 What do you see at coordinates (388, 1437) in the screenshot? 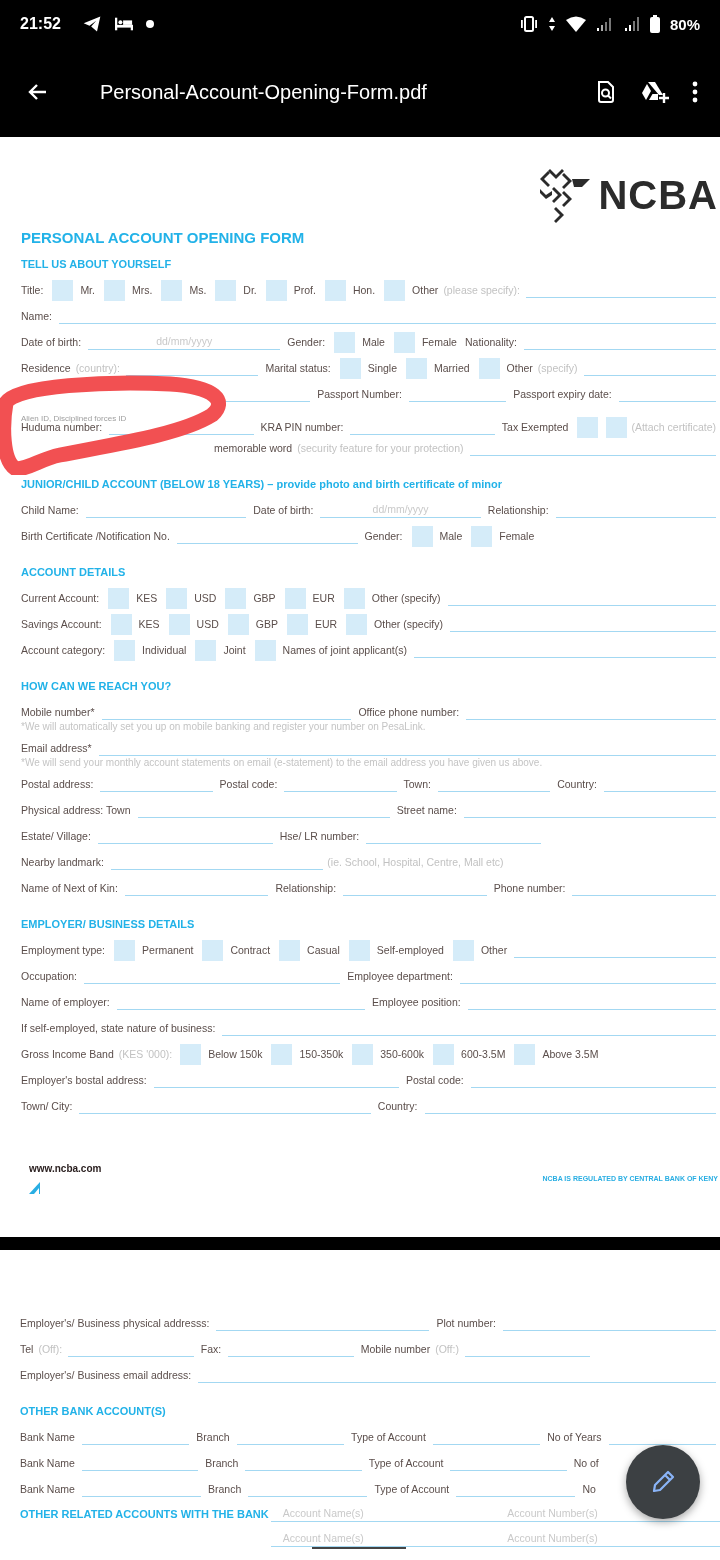
I see `field-label: Type of Account` at bounding box center [388, 1437].